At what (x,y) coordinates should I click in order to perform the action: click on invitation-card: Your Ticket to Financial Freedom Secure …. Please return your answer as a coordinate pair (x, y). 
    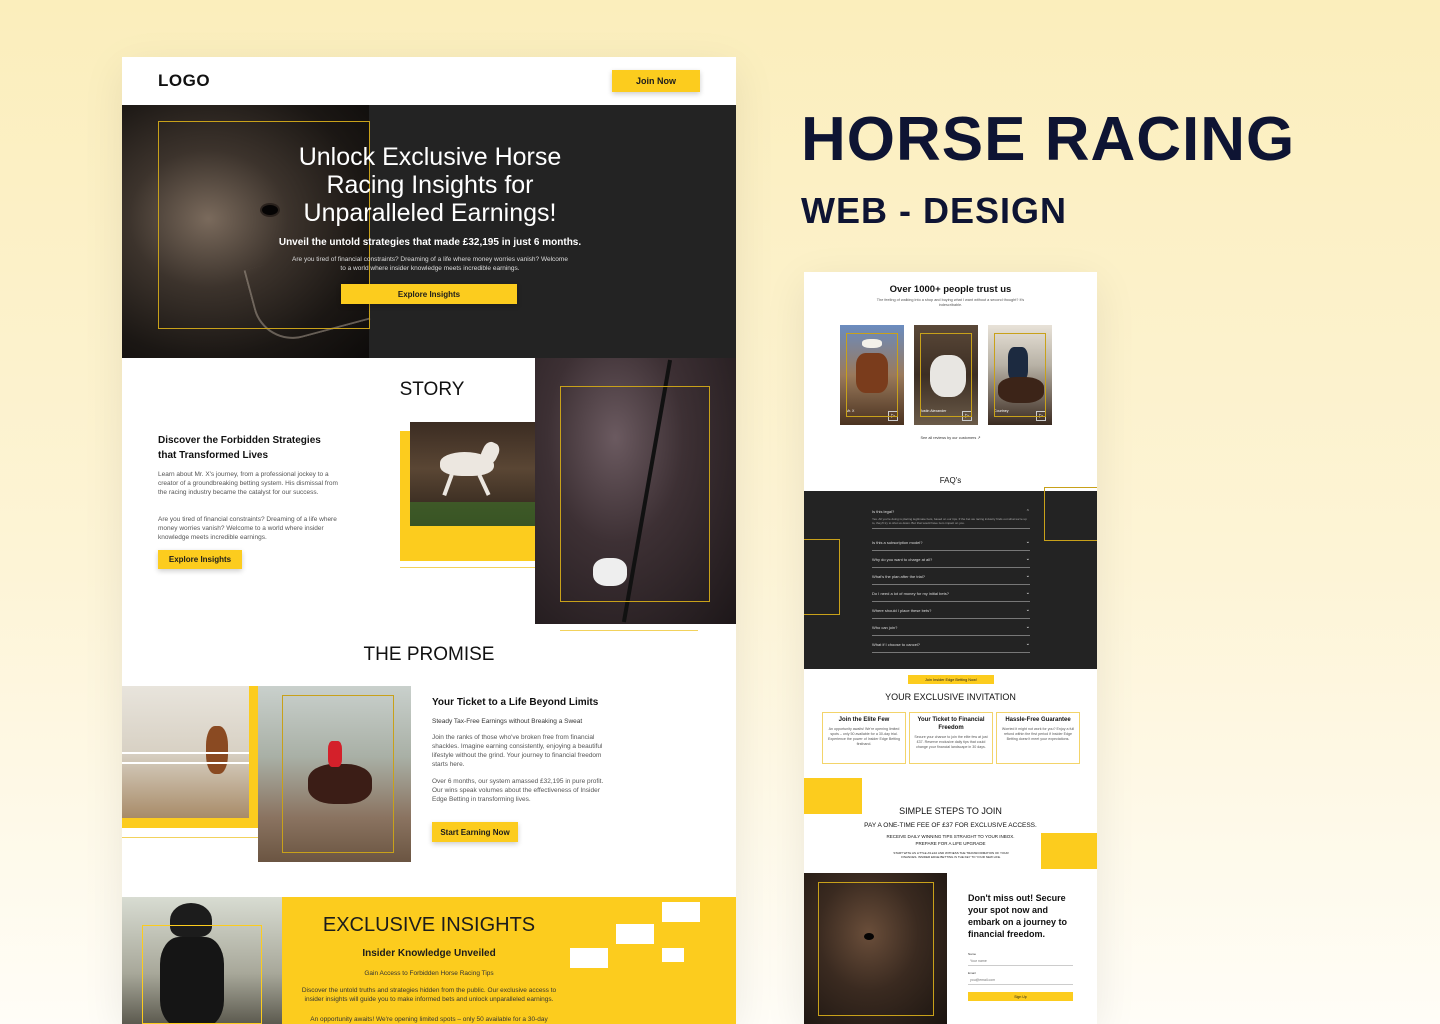
    Looking at the image, I should click on (951, 738).